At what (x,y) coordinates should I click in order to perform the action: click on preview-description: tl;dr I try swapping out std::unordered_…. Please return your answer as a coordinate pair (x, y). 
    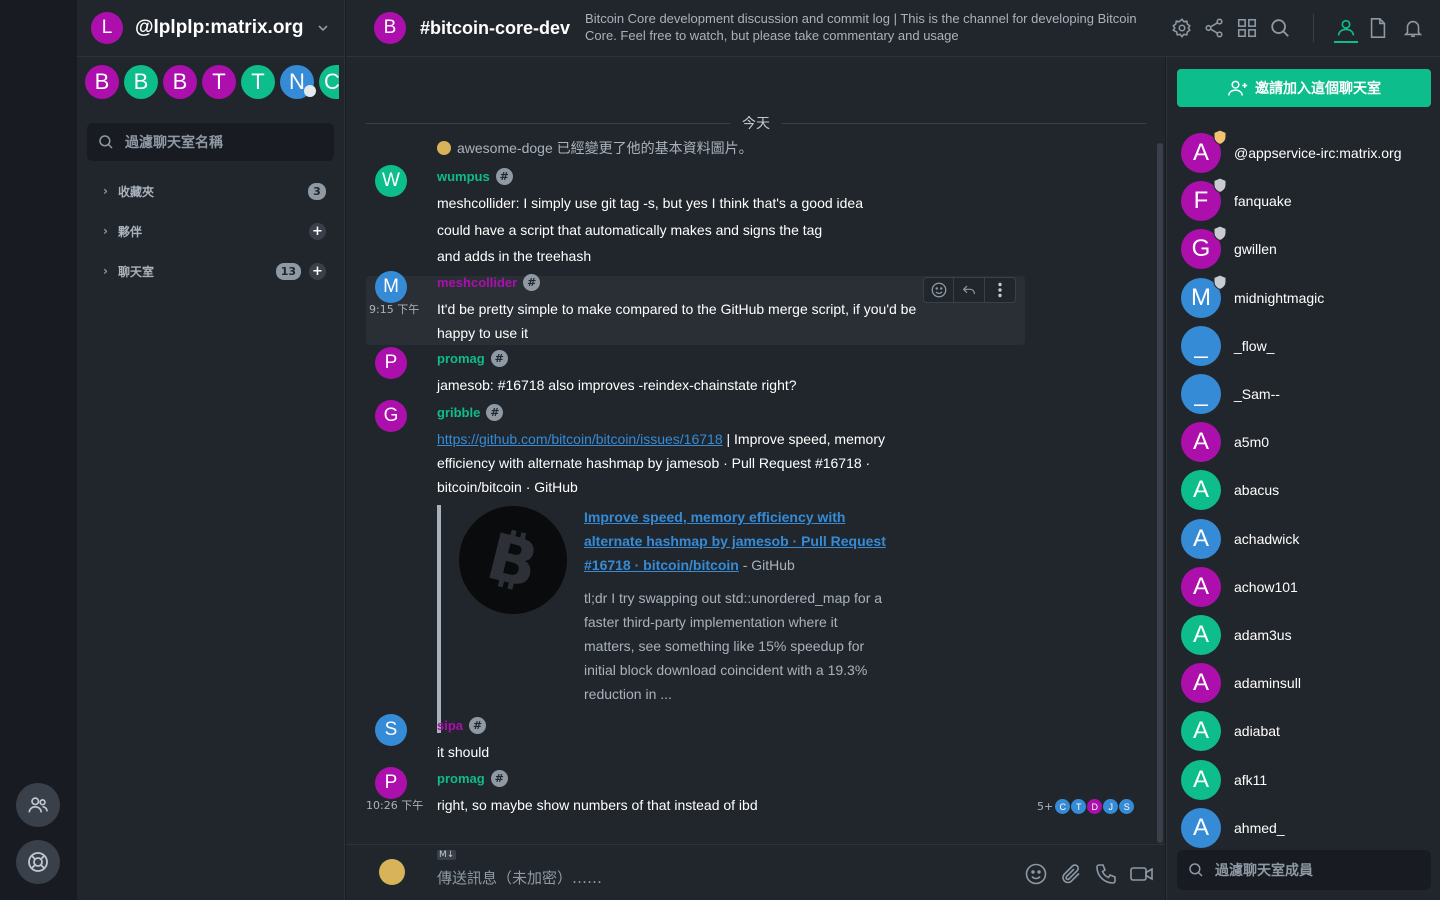
    Looking at the image, I should click on (754, 646).